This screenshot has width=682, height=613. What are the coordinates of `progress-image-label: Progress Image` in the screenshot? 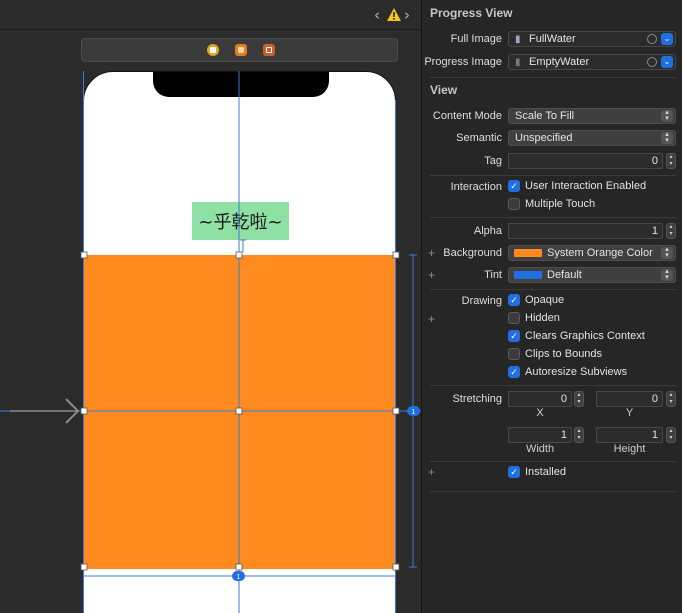 It's located at (463, 62).